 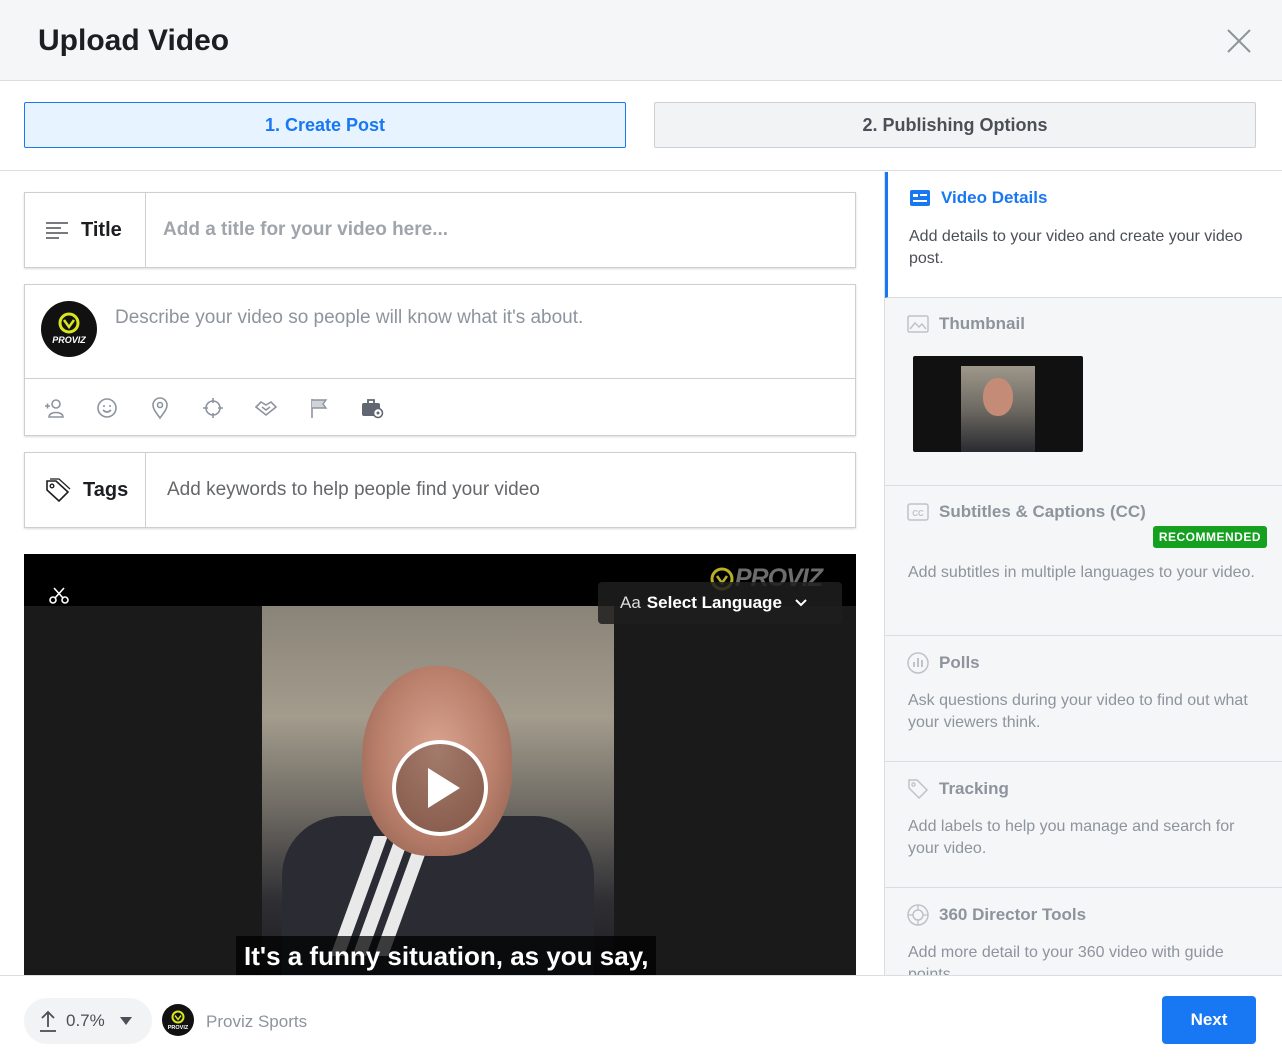 What do you see at coordinates (54, 408) in the screenshot?
I see `tag-people-icon` at bounding box center [54, 408].